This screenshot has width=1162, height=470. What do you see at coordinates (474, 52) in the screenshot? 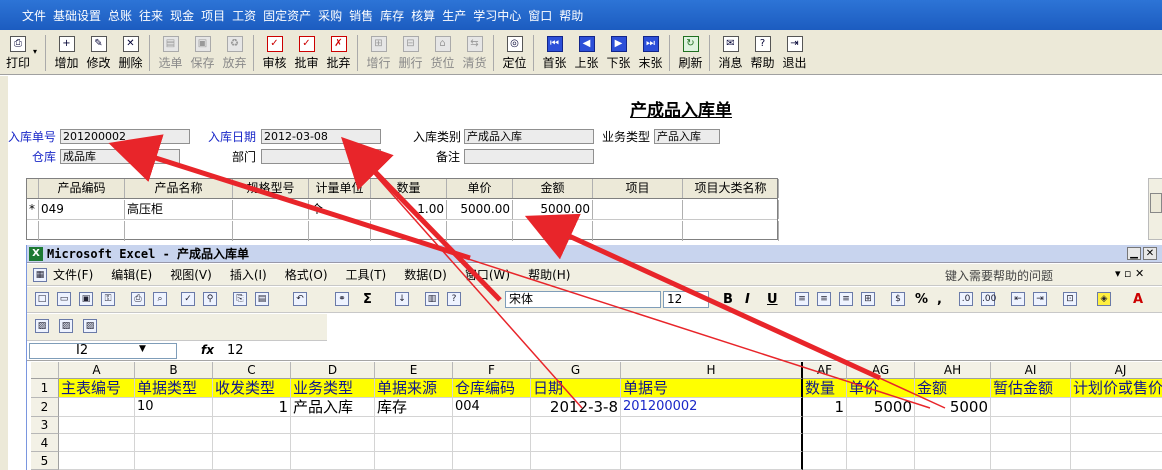
I see `toolbar-button-12: ⇆ 清货` at bounding box center [474, 52].